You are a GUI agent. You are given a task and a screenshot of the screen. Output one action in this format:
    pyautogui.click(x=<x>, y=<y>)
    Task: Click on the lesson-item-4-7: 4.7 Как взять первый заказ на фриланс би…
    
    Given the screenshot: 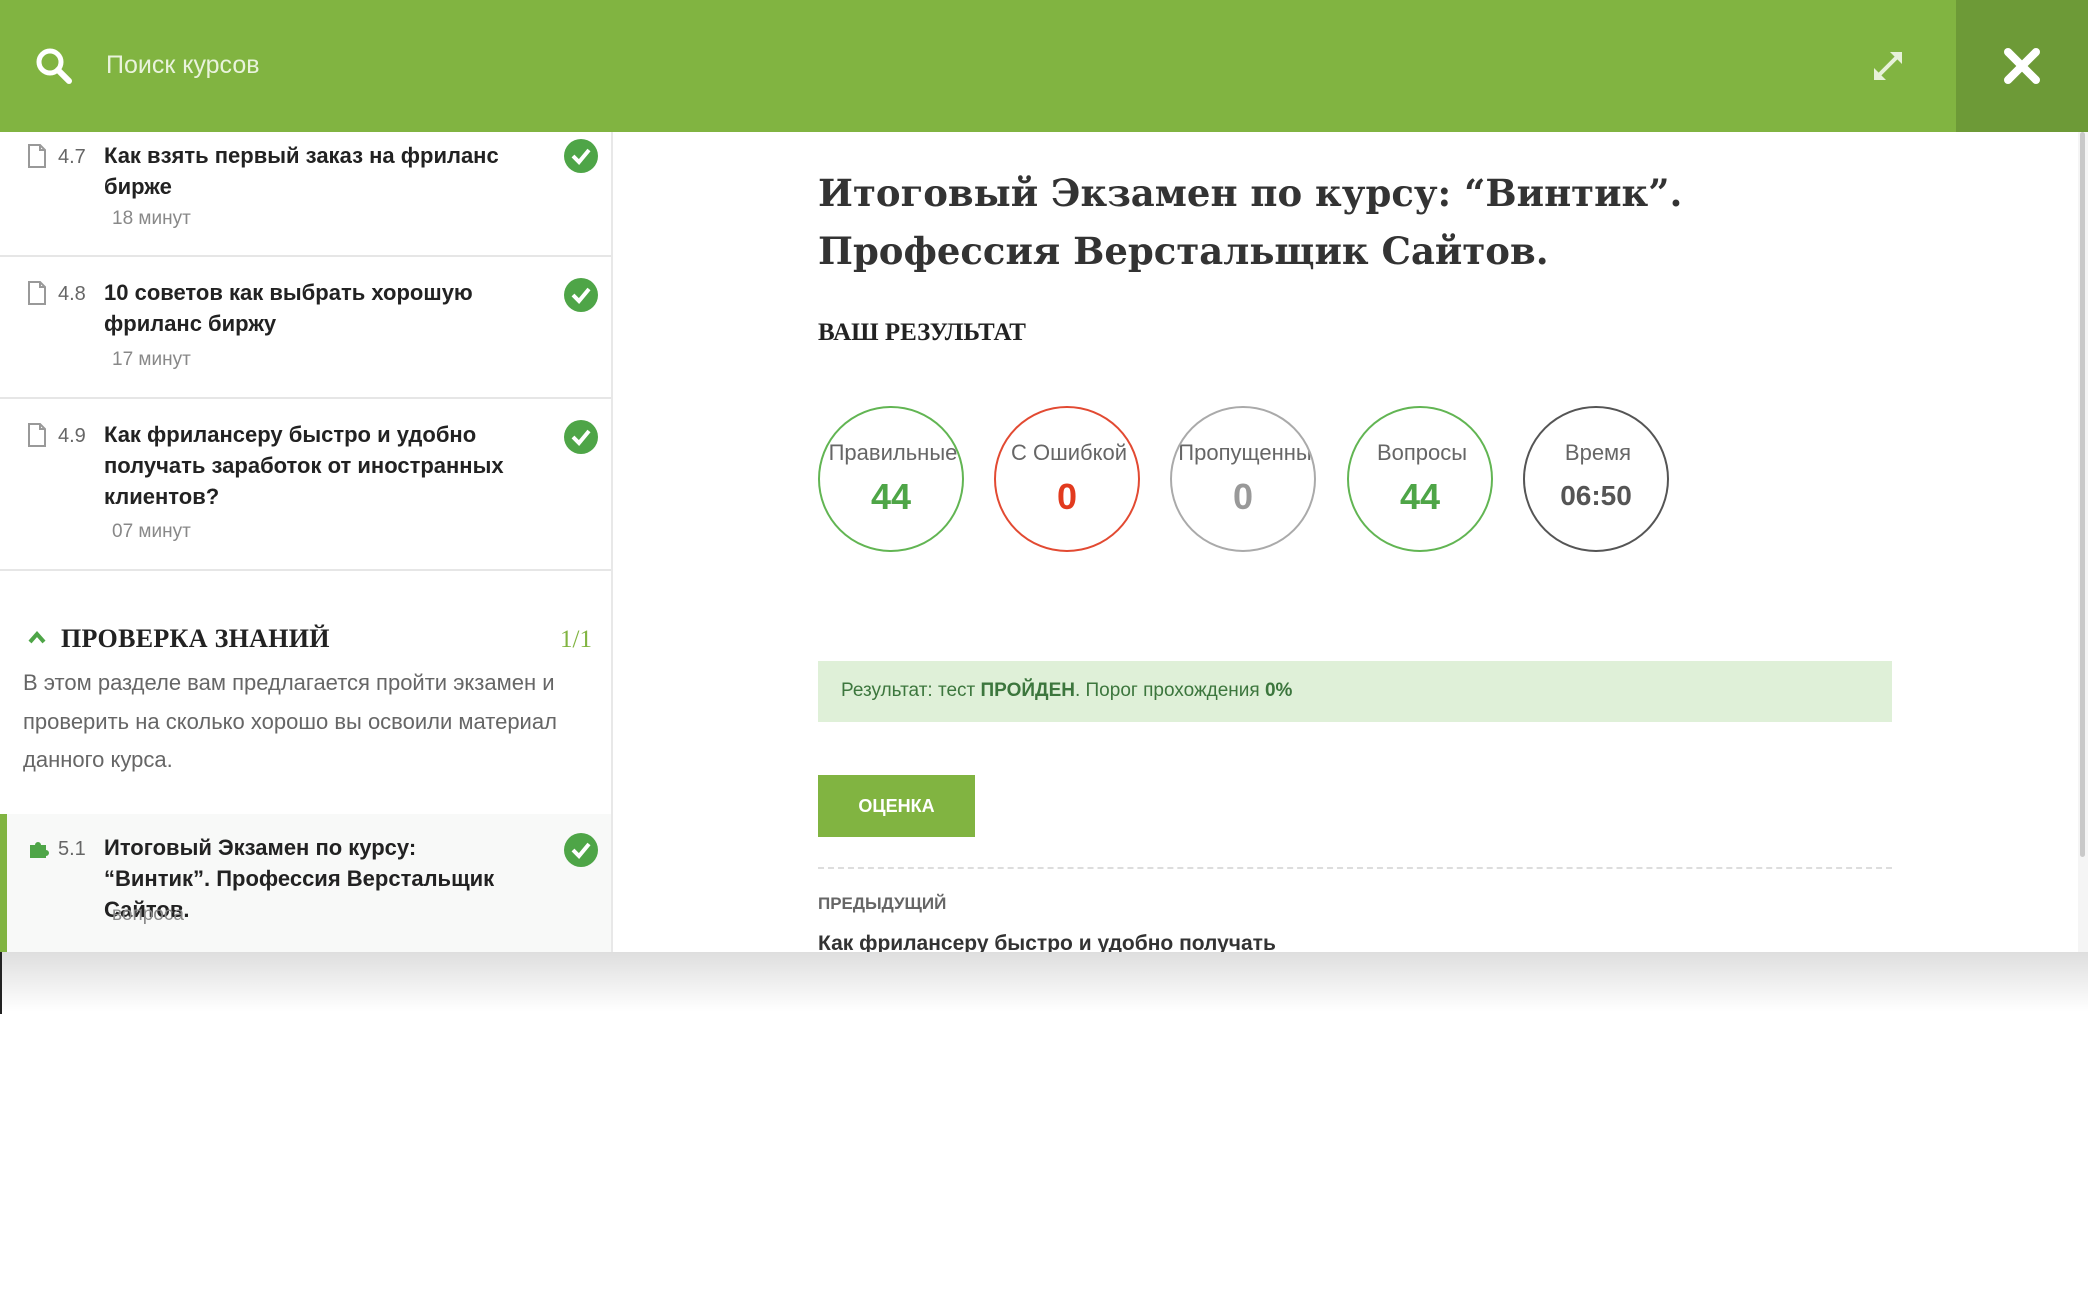 What is the action you would take?
    pyautogui.click(x=305, y=194)
    